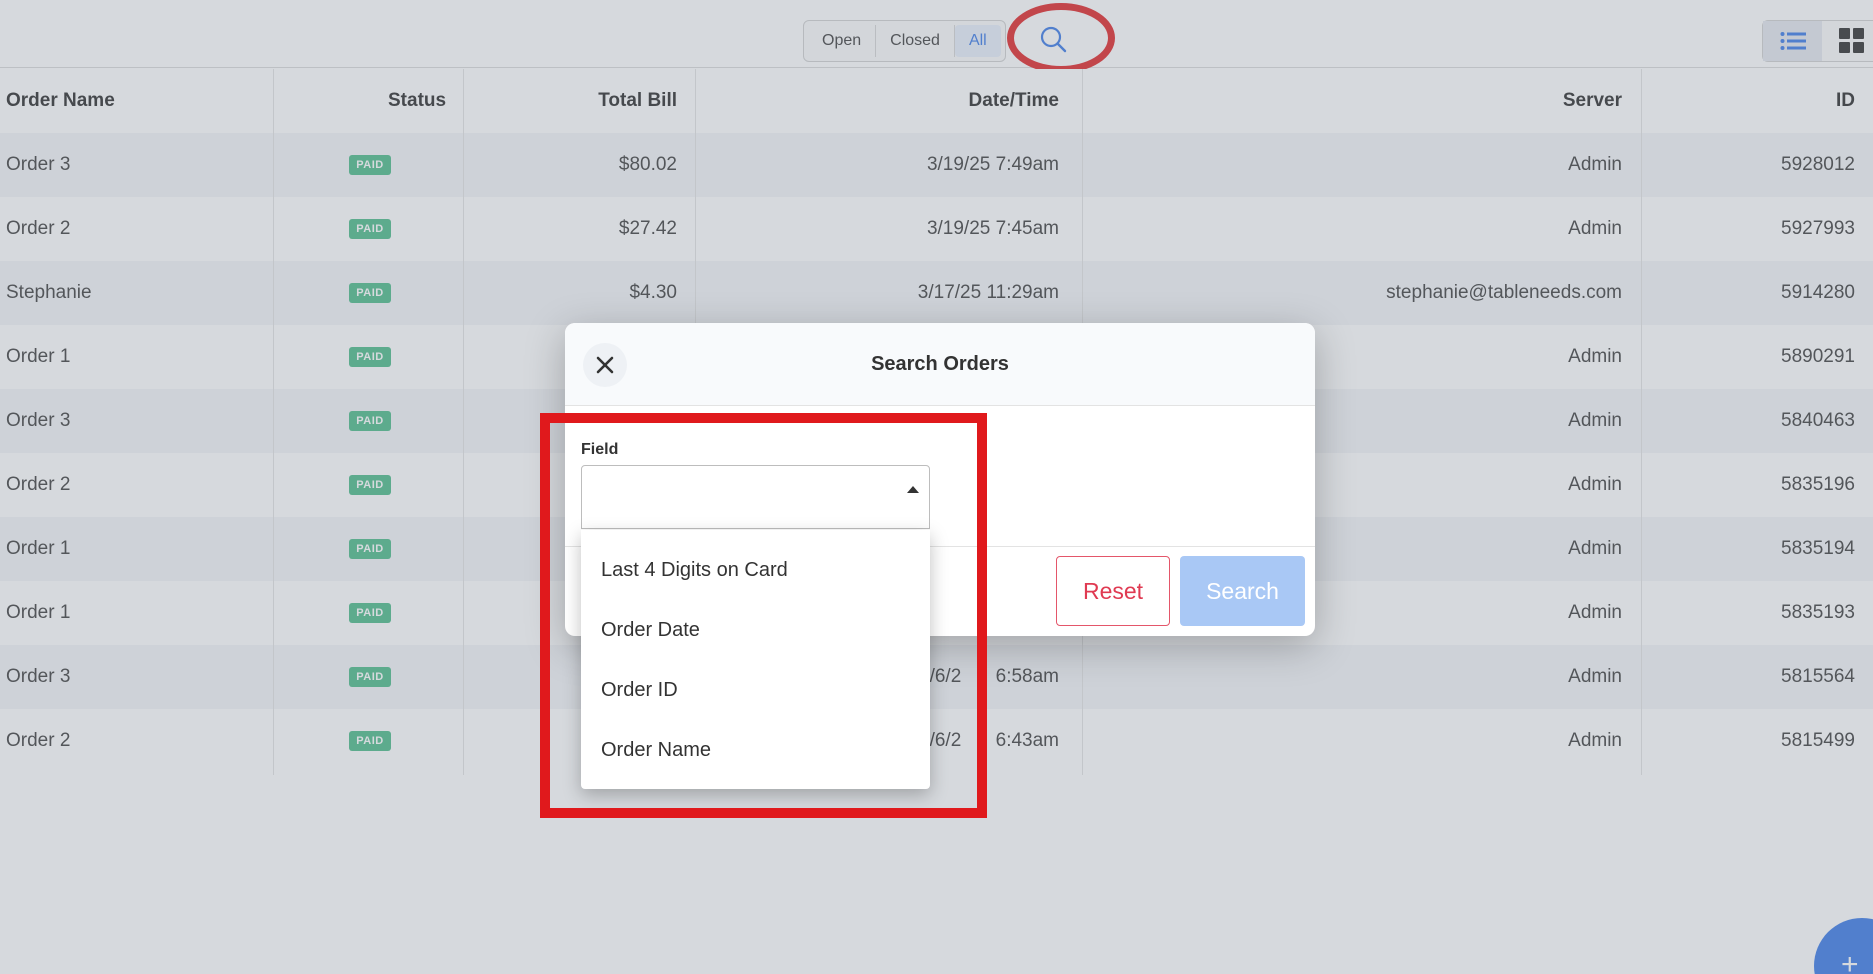 The image size is (1873, 974). I want to click on reset-button: Reset, so click(1113, 591).